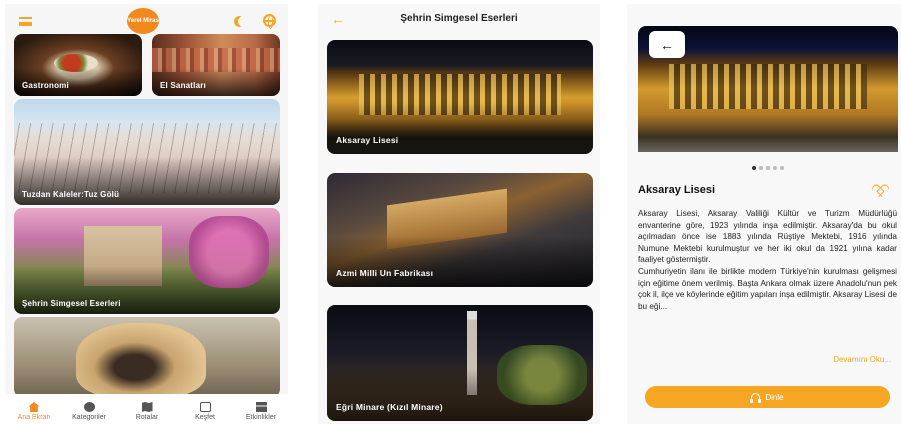 The image size is (901, 426). I want to click on image-pager, so click(764, 166).